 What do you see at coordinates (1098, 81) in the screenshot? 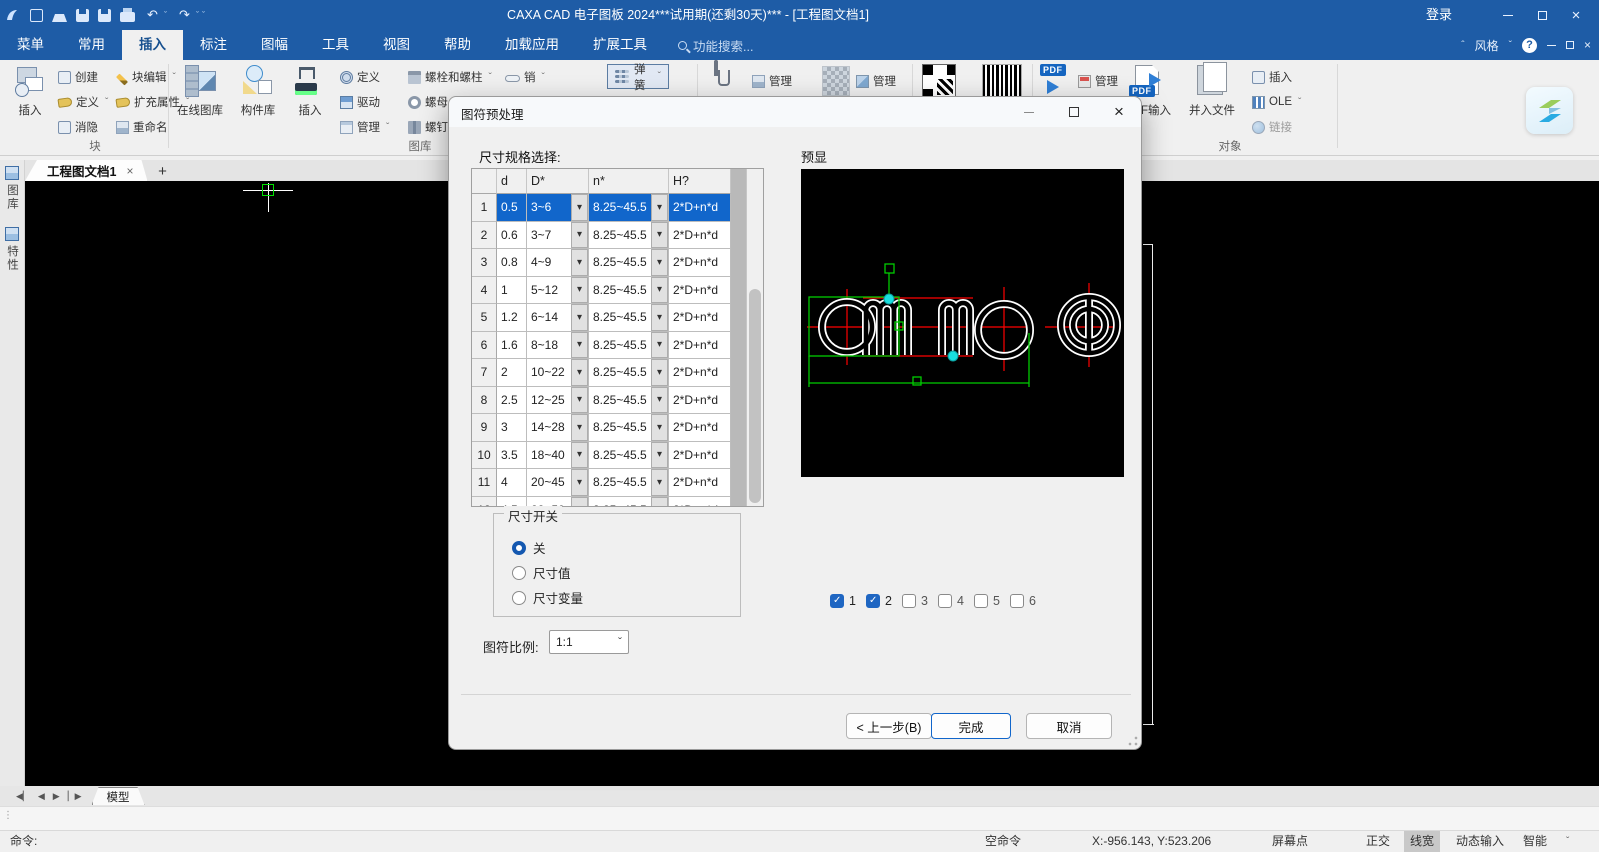
I see `pdf-manage-button: 管理` at bounding box center [1098, 81].